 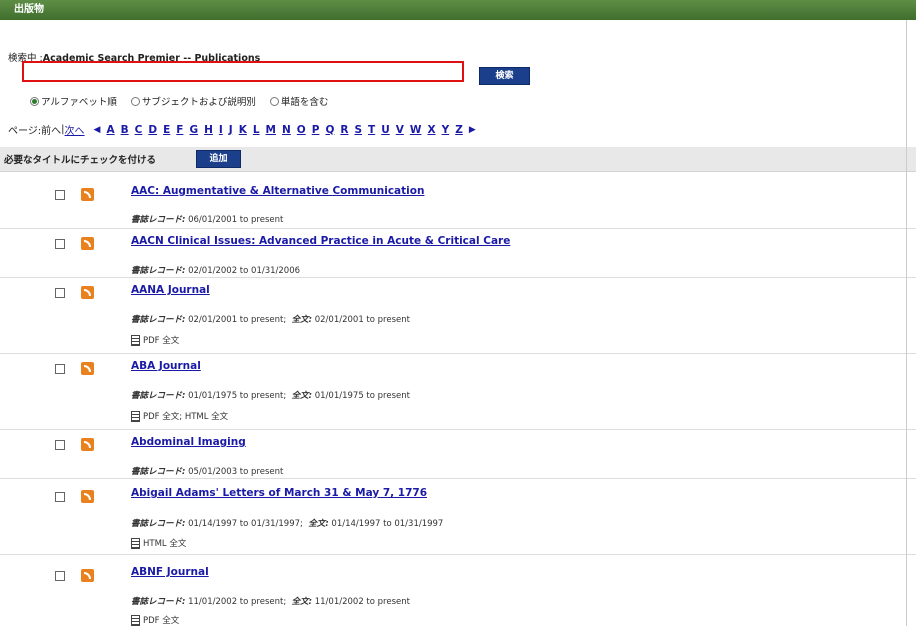 I want to click on prev-arrow-icon: ◀, so click(x=97, y=130).